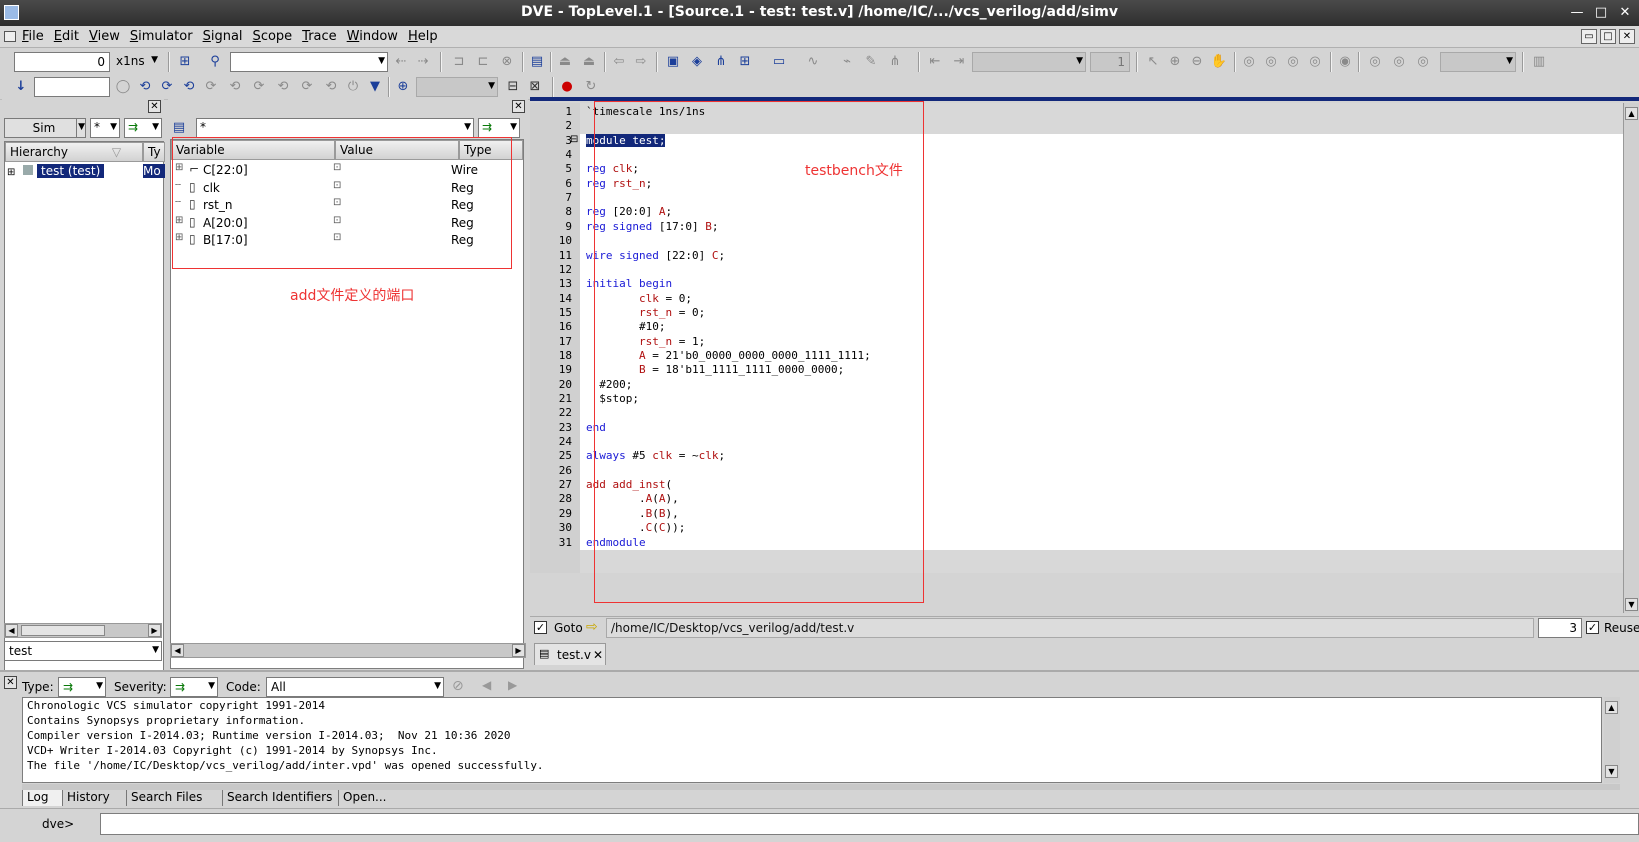  Describe the element at coordinates (154, 152) in the screenshot. I see `type-column-header: Ty` at that location.